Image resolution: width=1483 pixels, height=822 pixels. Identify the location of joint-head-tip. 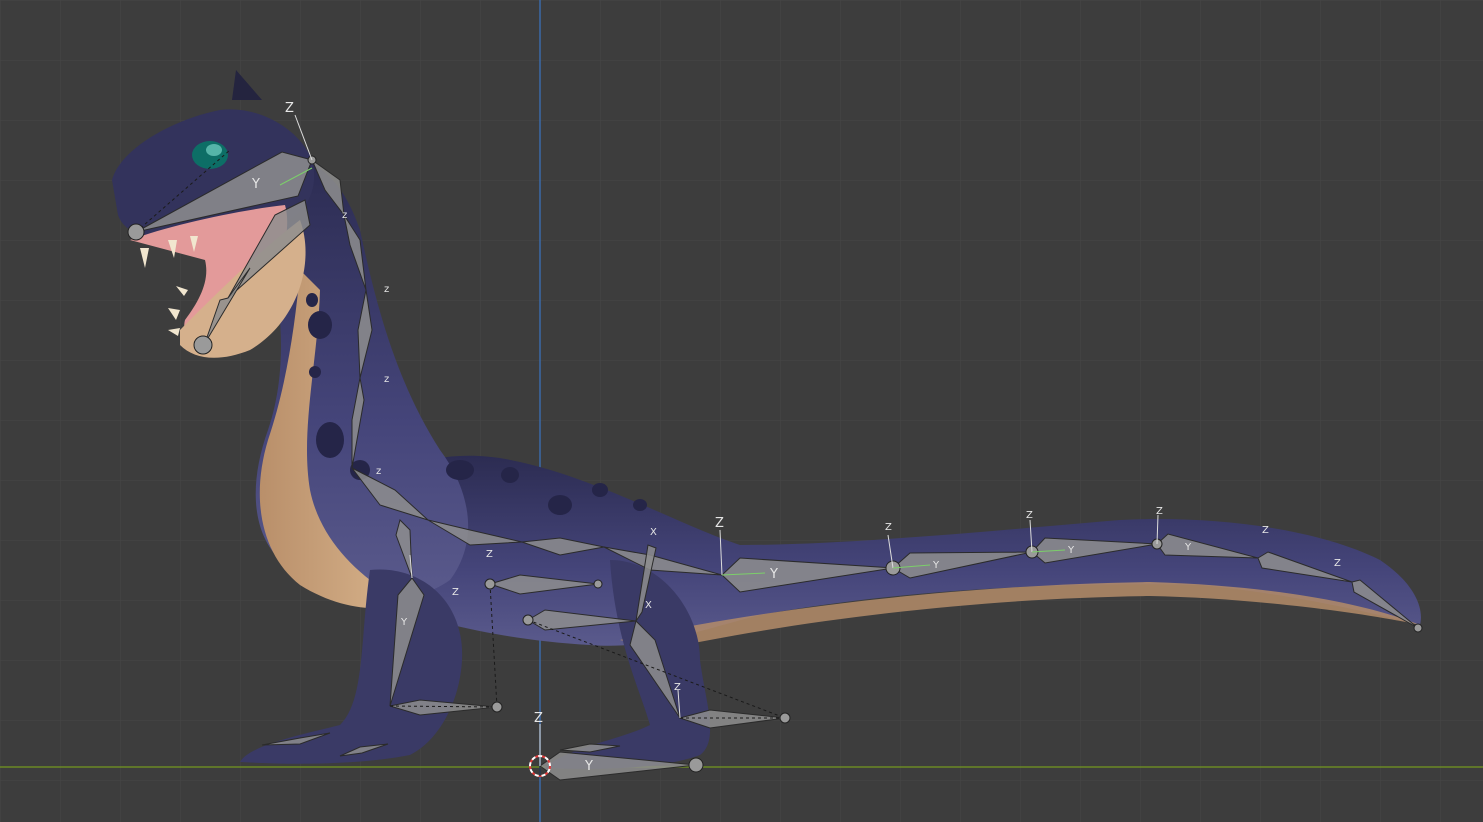
(136, 232).